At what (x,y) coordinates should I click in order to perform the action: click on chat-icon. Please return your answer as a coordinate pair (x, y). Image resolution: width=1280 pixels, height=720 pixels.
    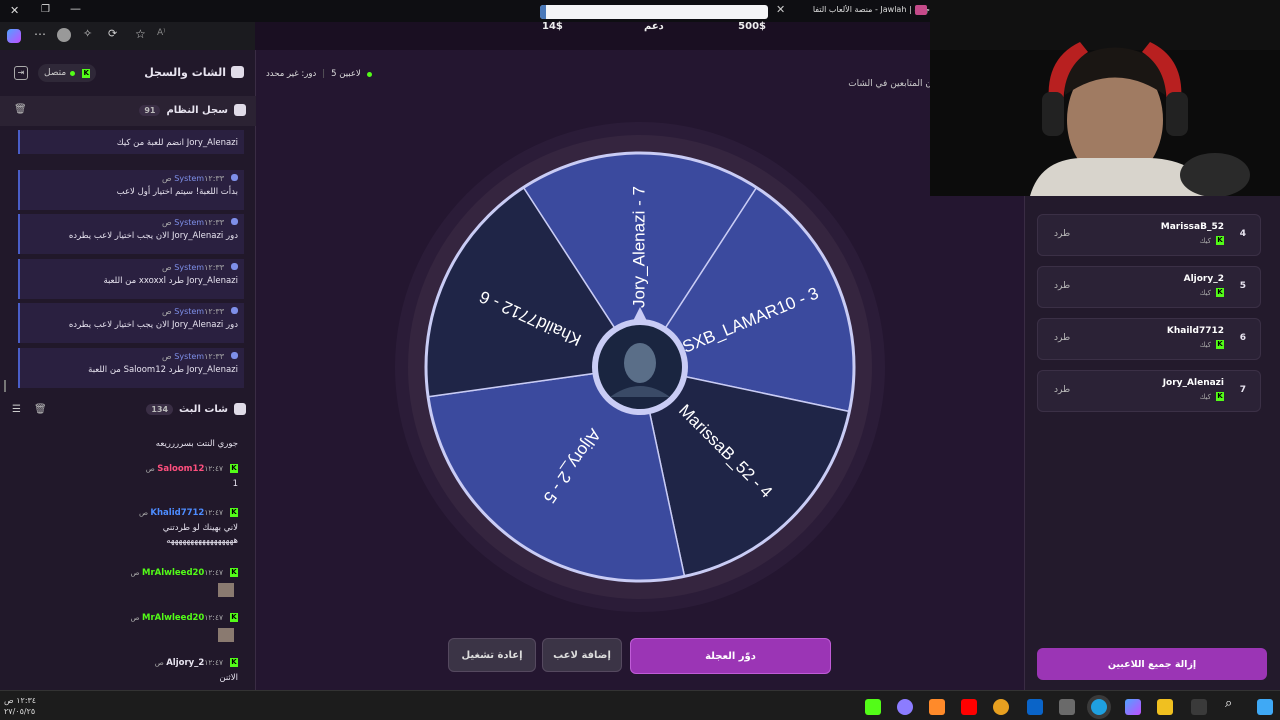
    Looking at the image, I should click on (240, 409).